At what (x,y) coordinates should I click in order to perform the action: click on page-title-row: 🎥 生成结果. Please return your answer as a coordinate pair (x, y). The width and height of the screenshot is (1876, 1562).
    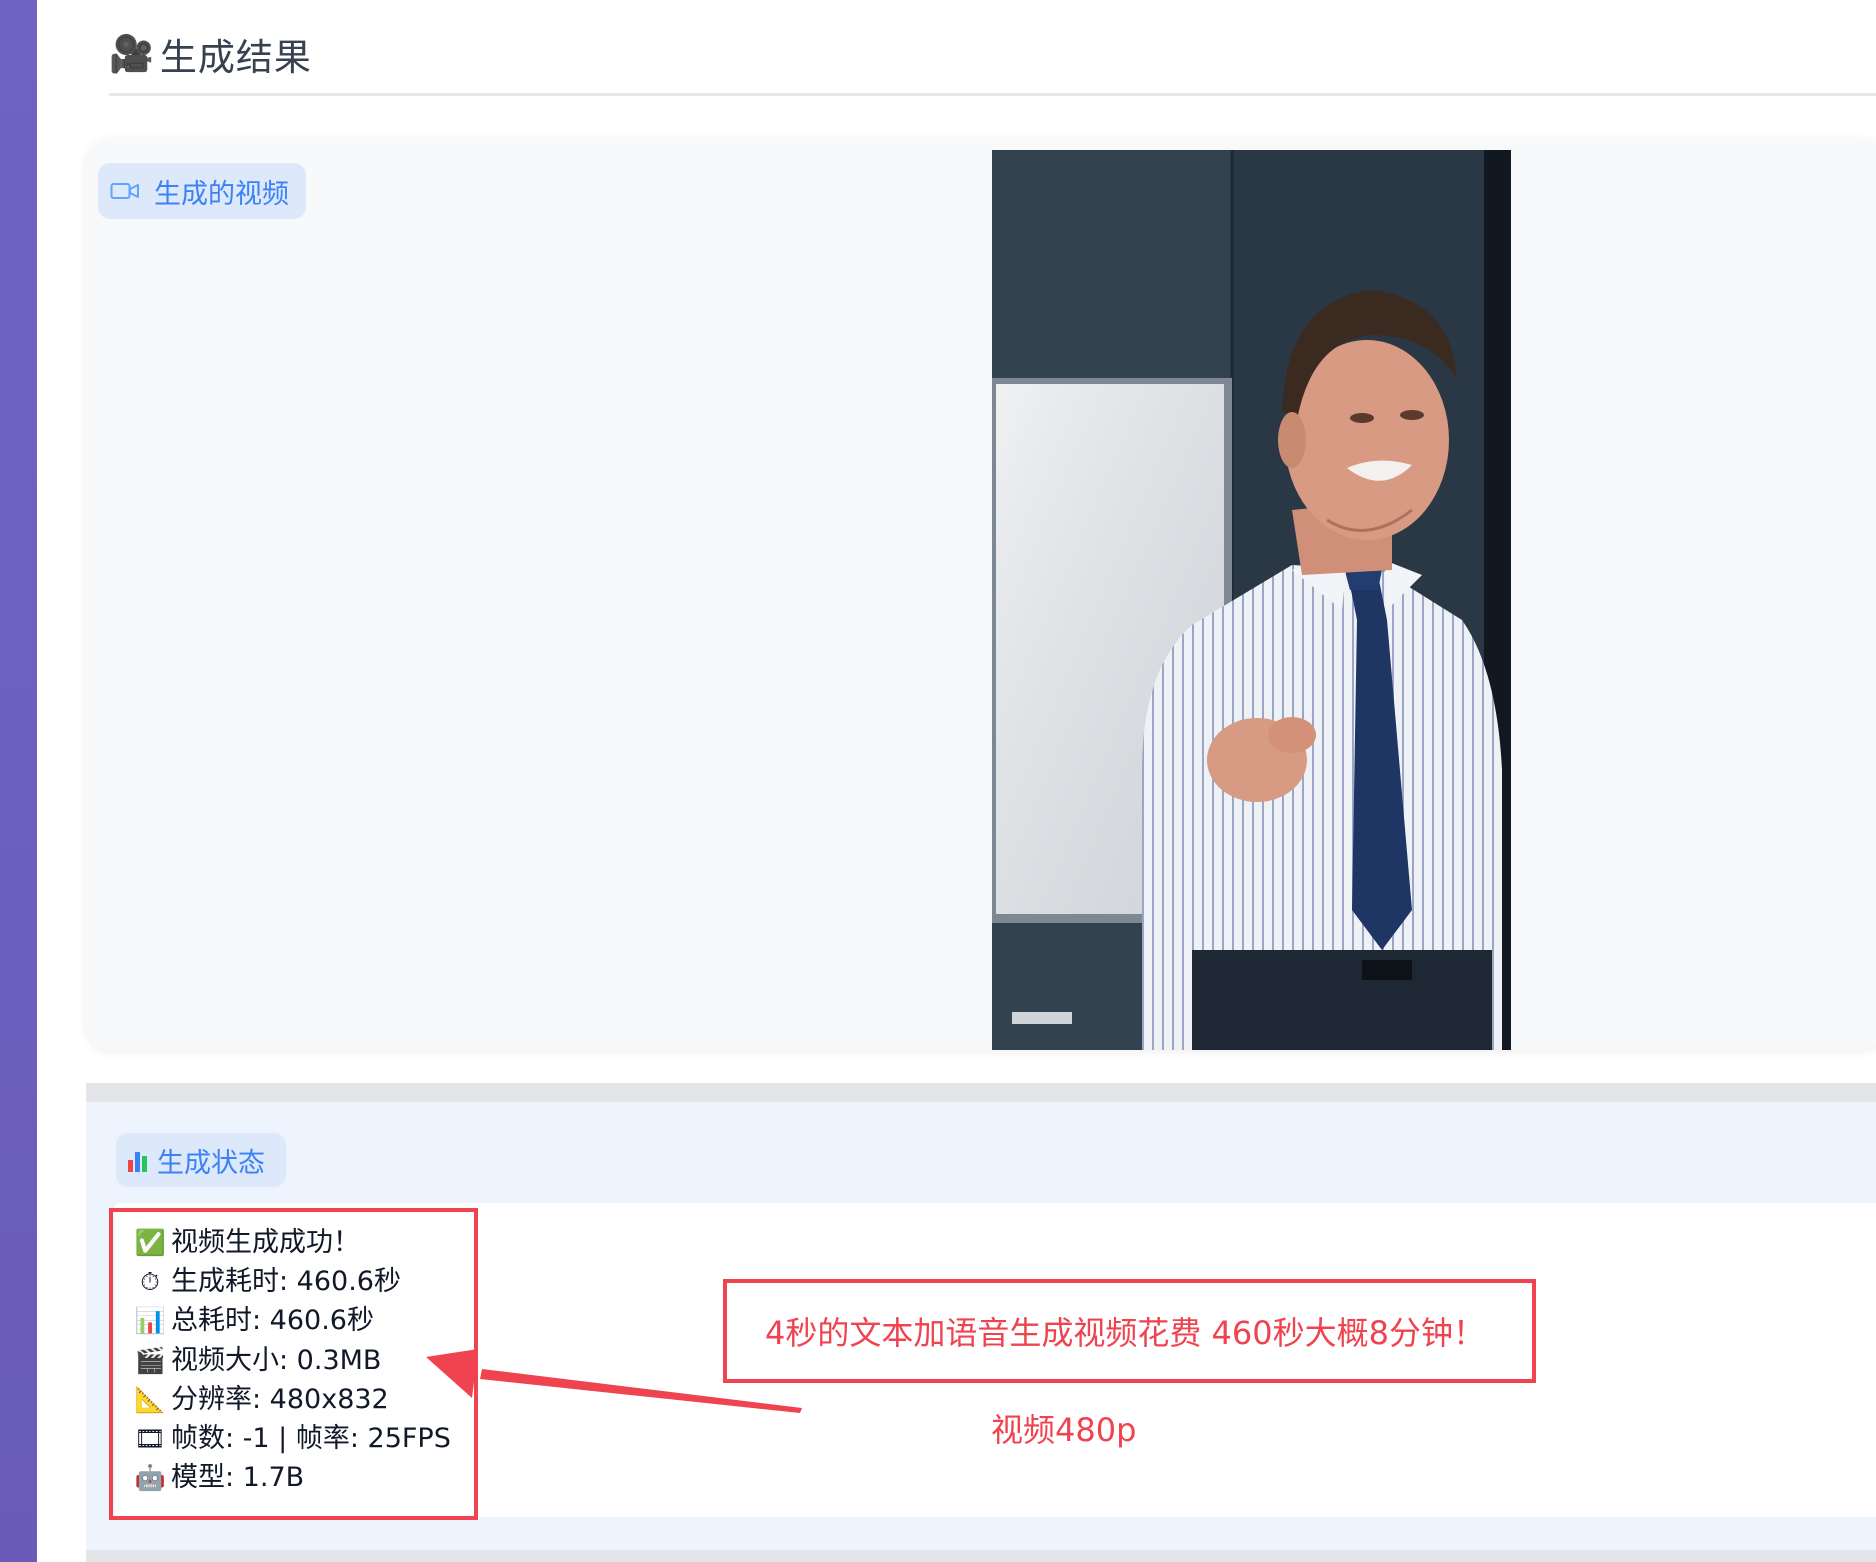
    Looking at the image, I should click on (992, 54).